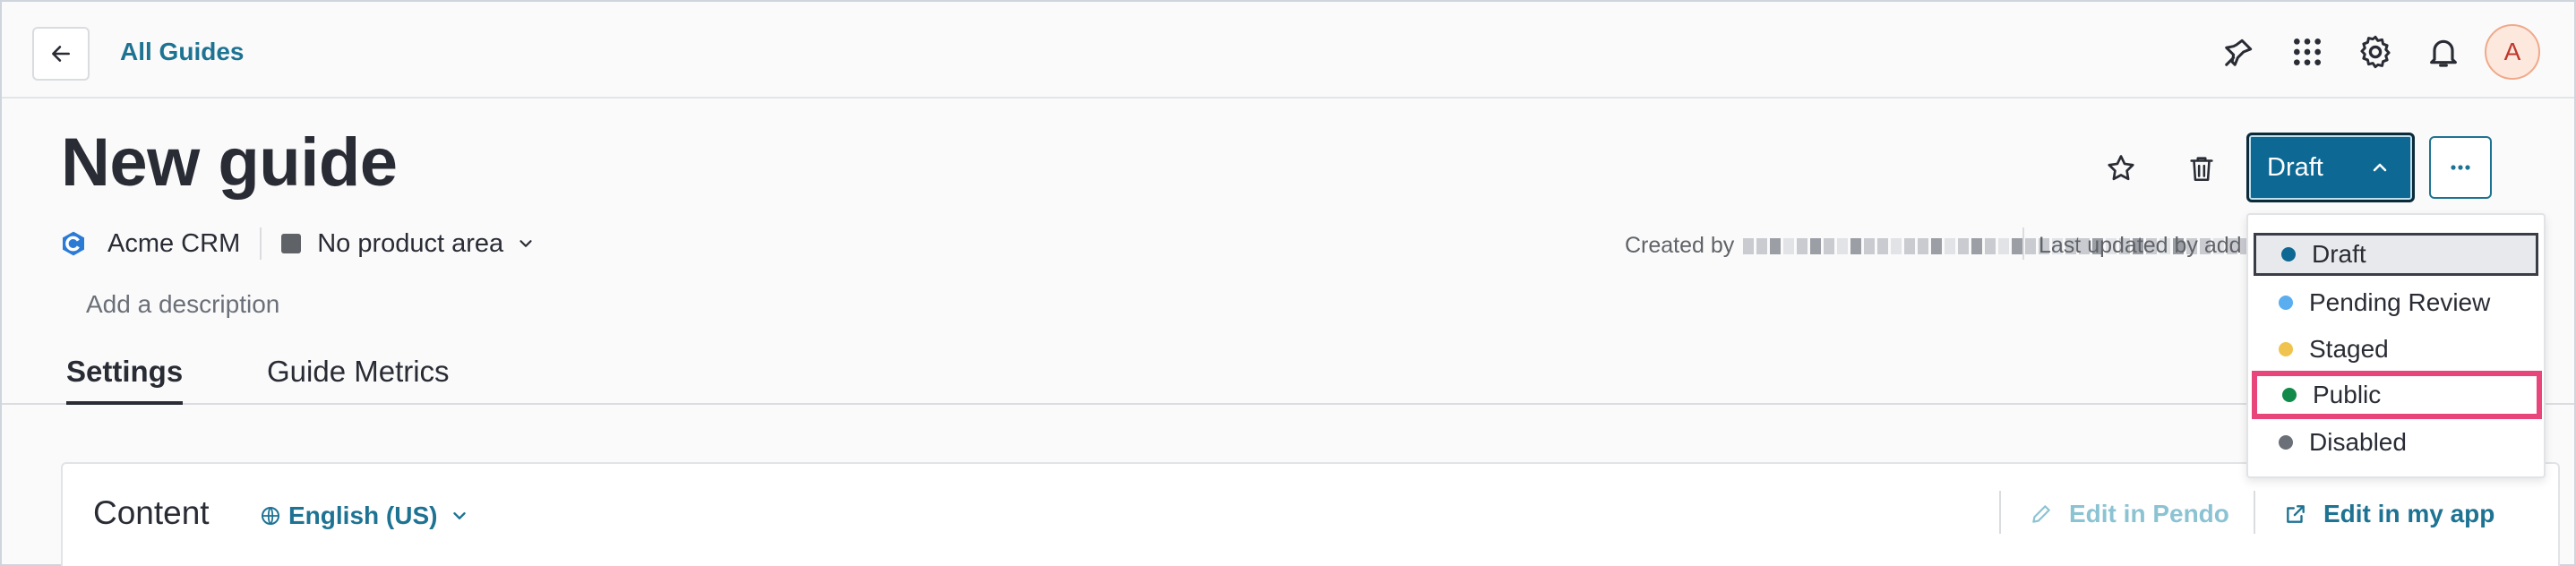  Describe the element at coordinates (2396, 254) in the screenshot. I see `status-option-draft: Draft` at that location.